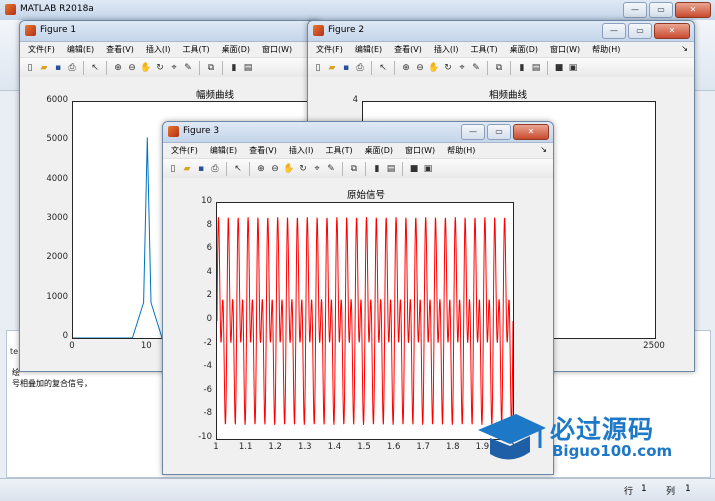 This screenshot has width=715, height=501. I want to click on y-tick-label: -4, so click(207, 366).